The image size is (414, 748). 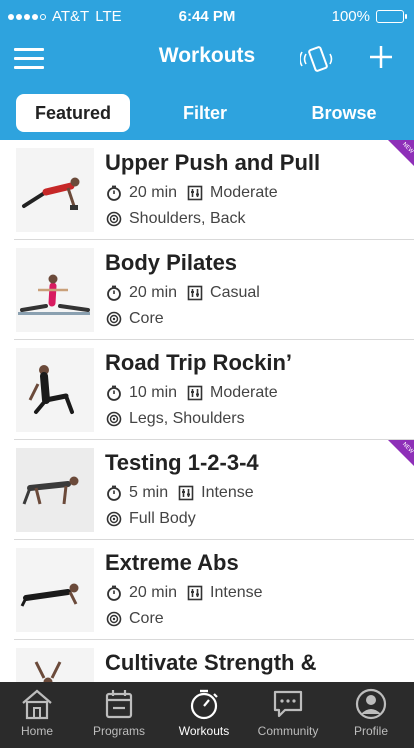 I want to click on home-icon, so click(x=37, y=704).